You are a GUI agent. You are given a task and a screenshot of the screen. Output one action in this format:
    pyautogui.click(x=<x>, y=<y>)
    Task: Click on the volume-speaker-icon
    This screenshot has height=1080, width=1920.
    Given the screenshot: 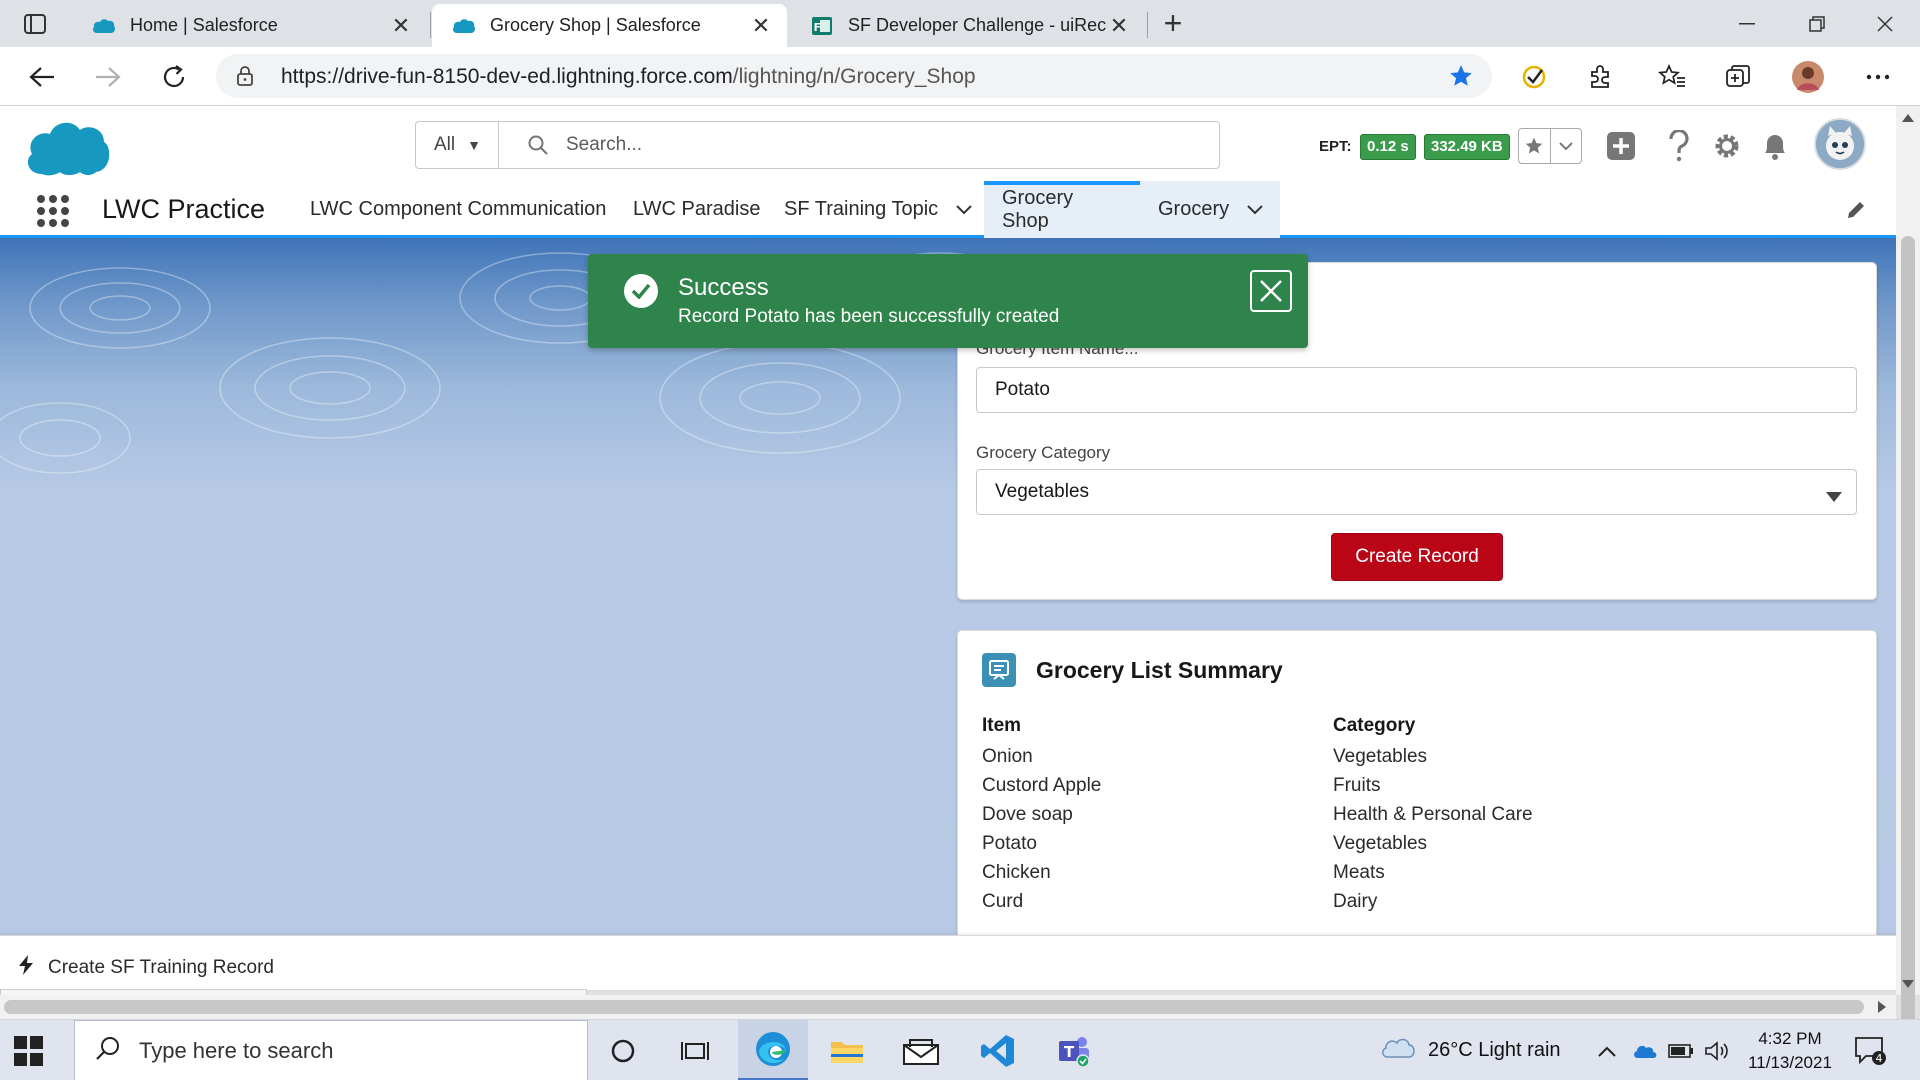 What is the action you would take?
    pyautogui.click(x=1717, y=1050)
    